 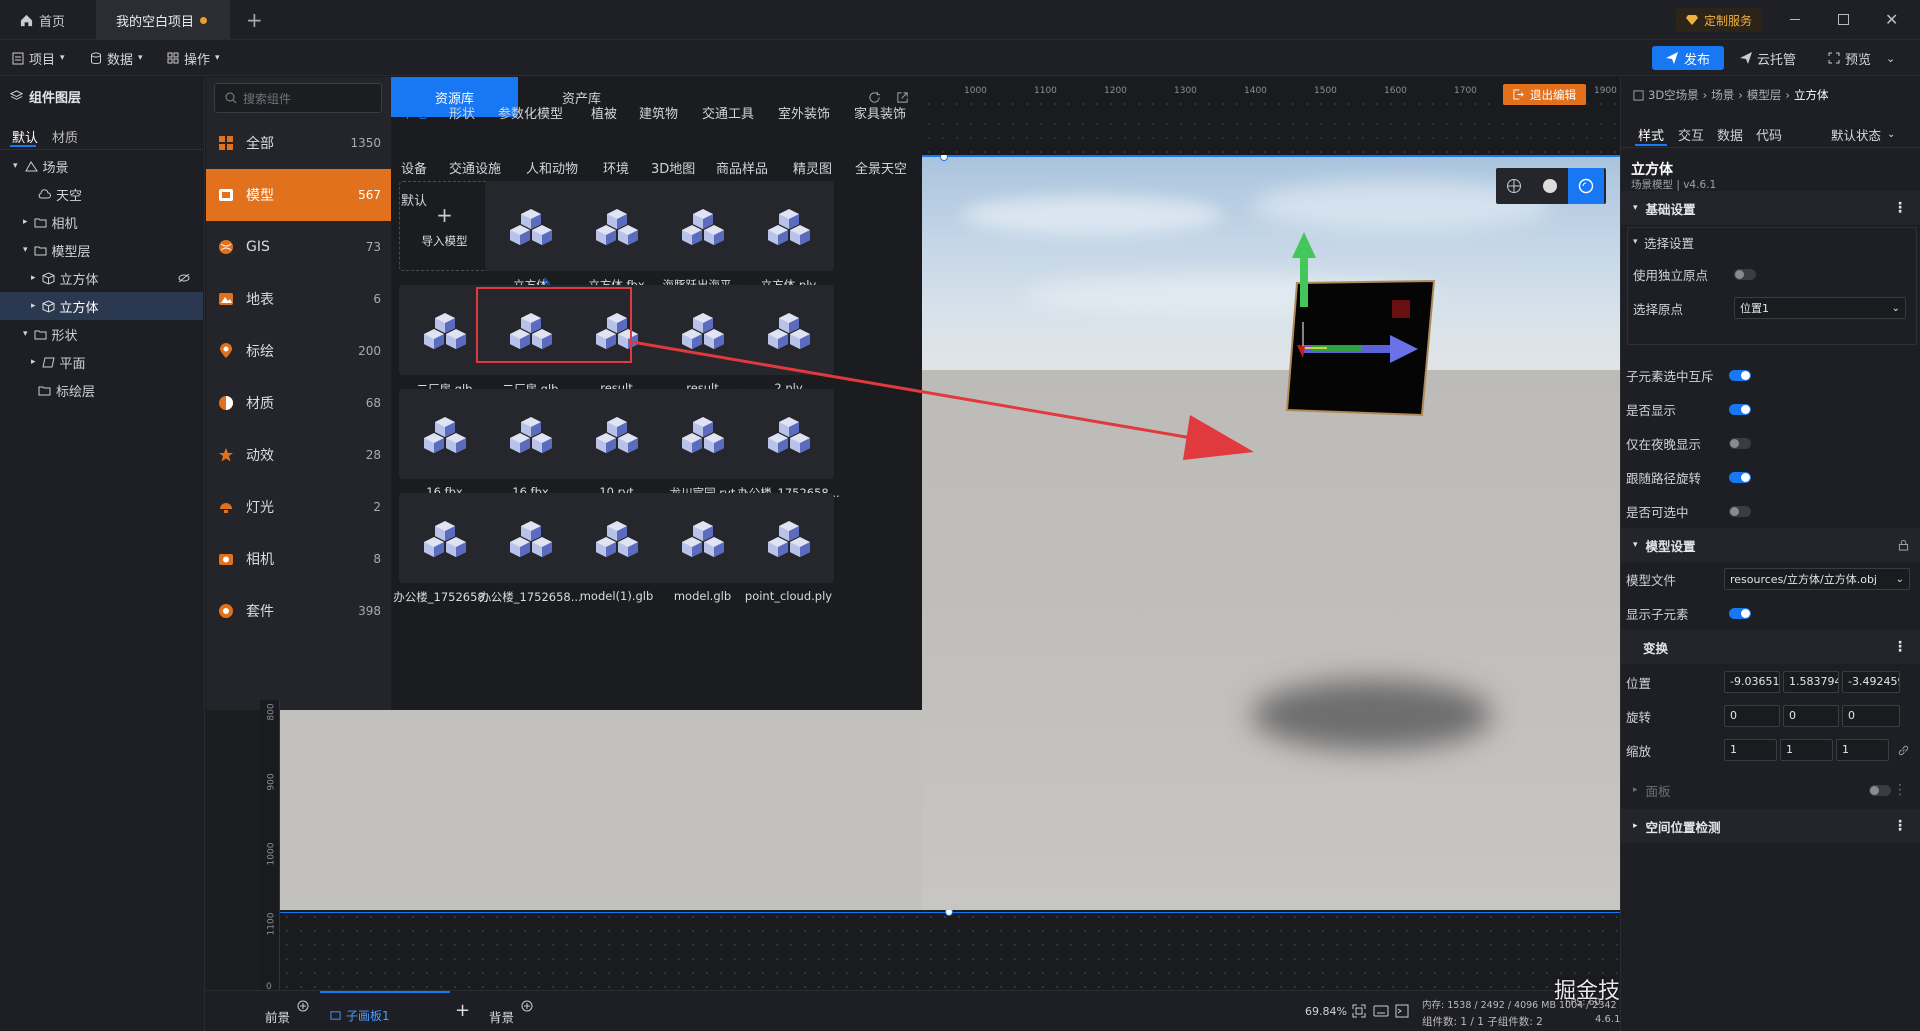 What do you see at coordinates (881, 167) in the screenshot?
I see `filter-panorama: 全景天空` at bounding box center [881, 167].